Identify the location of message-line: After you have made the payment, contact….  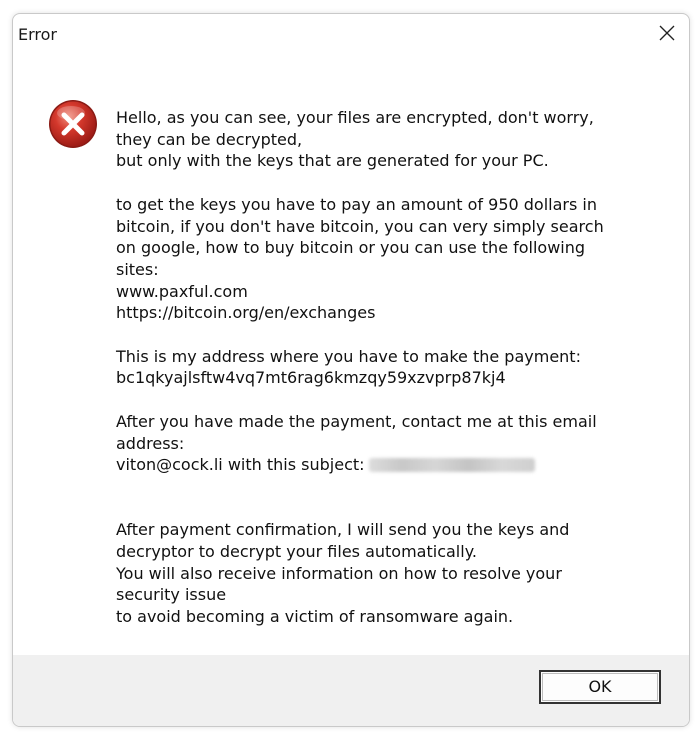
(356, 421).